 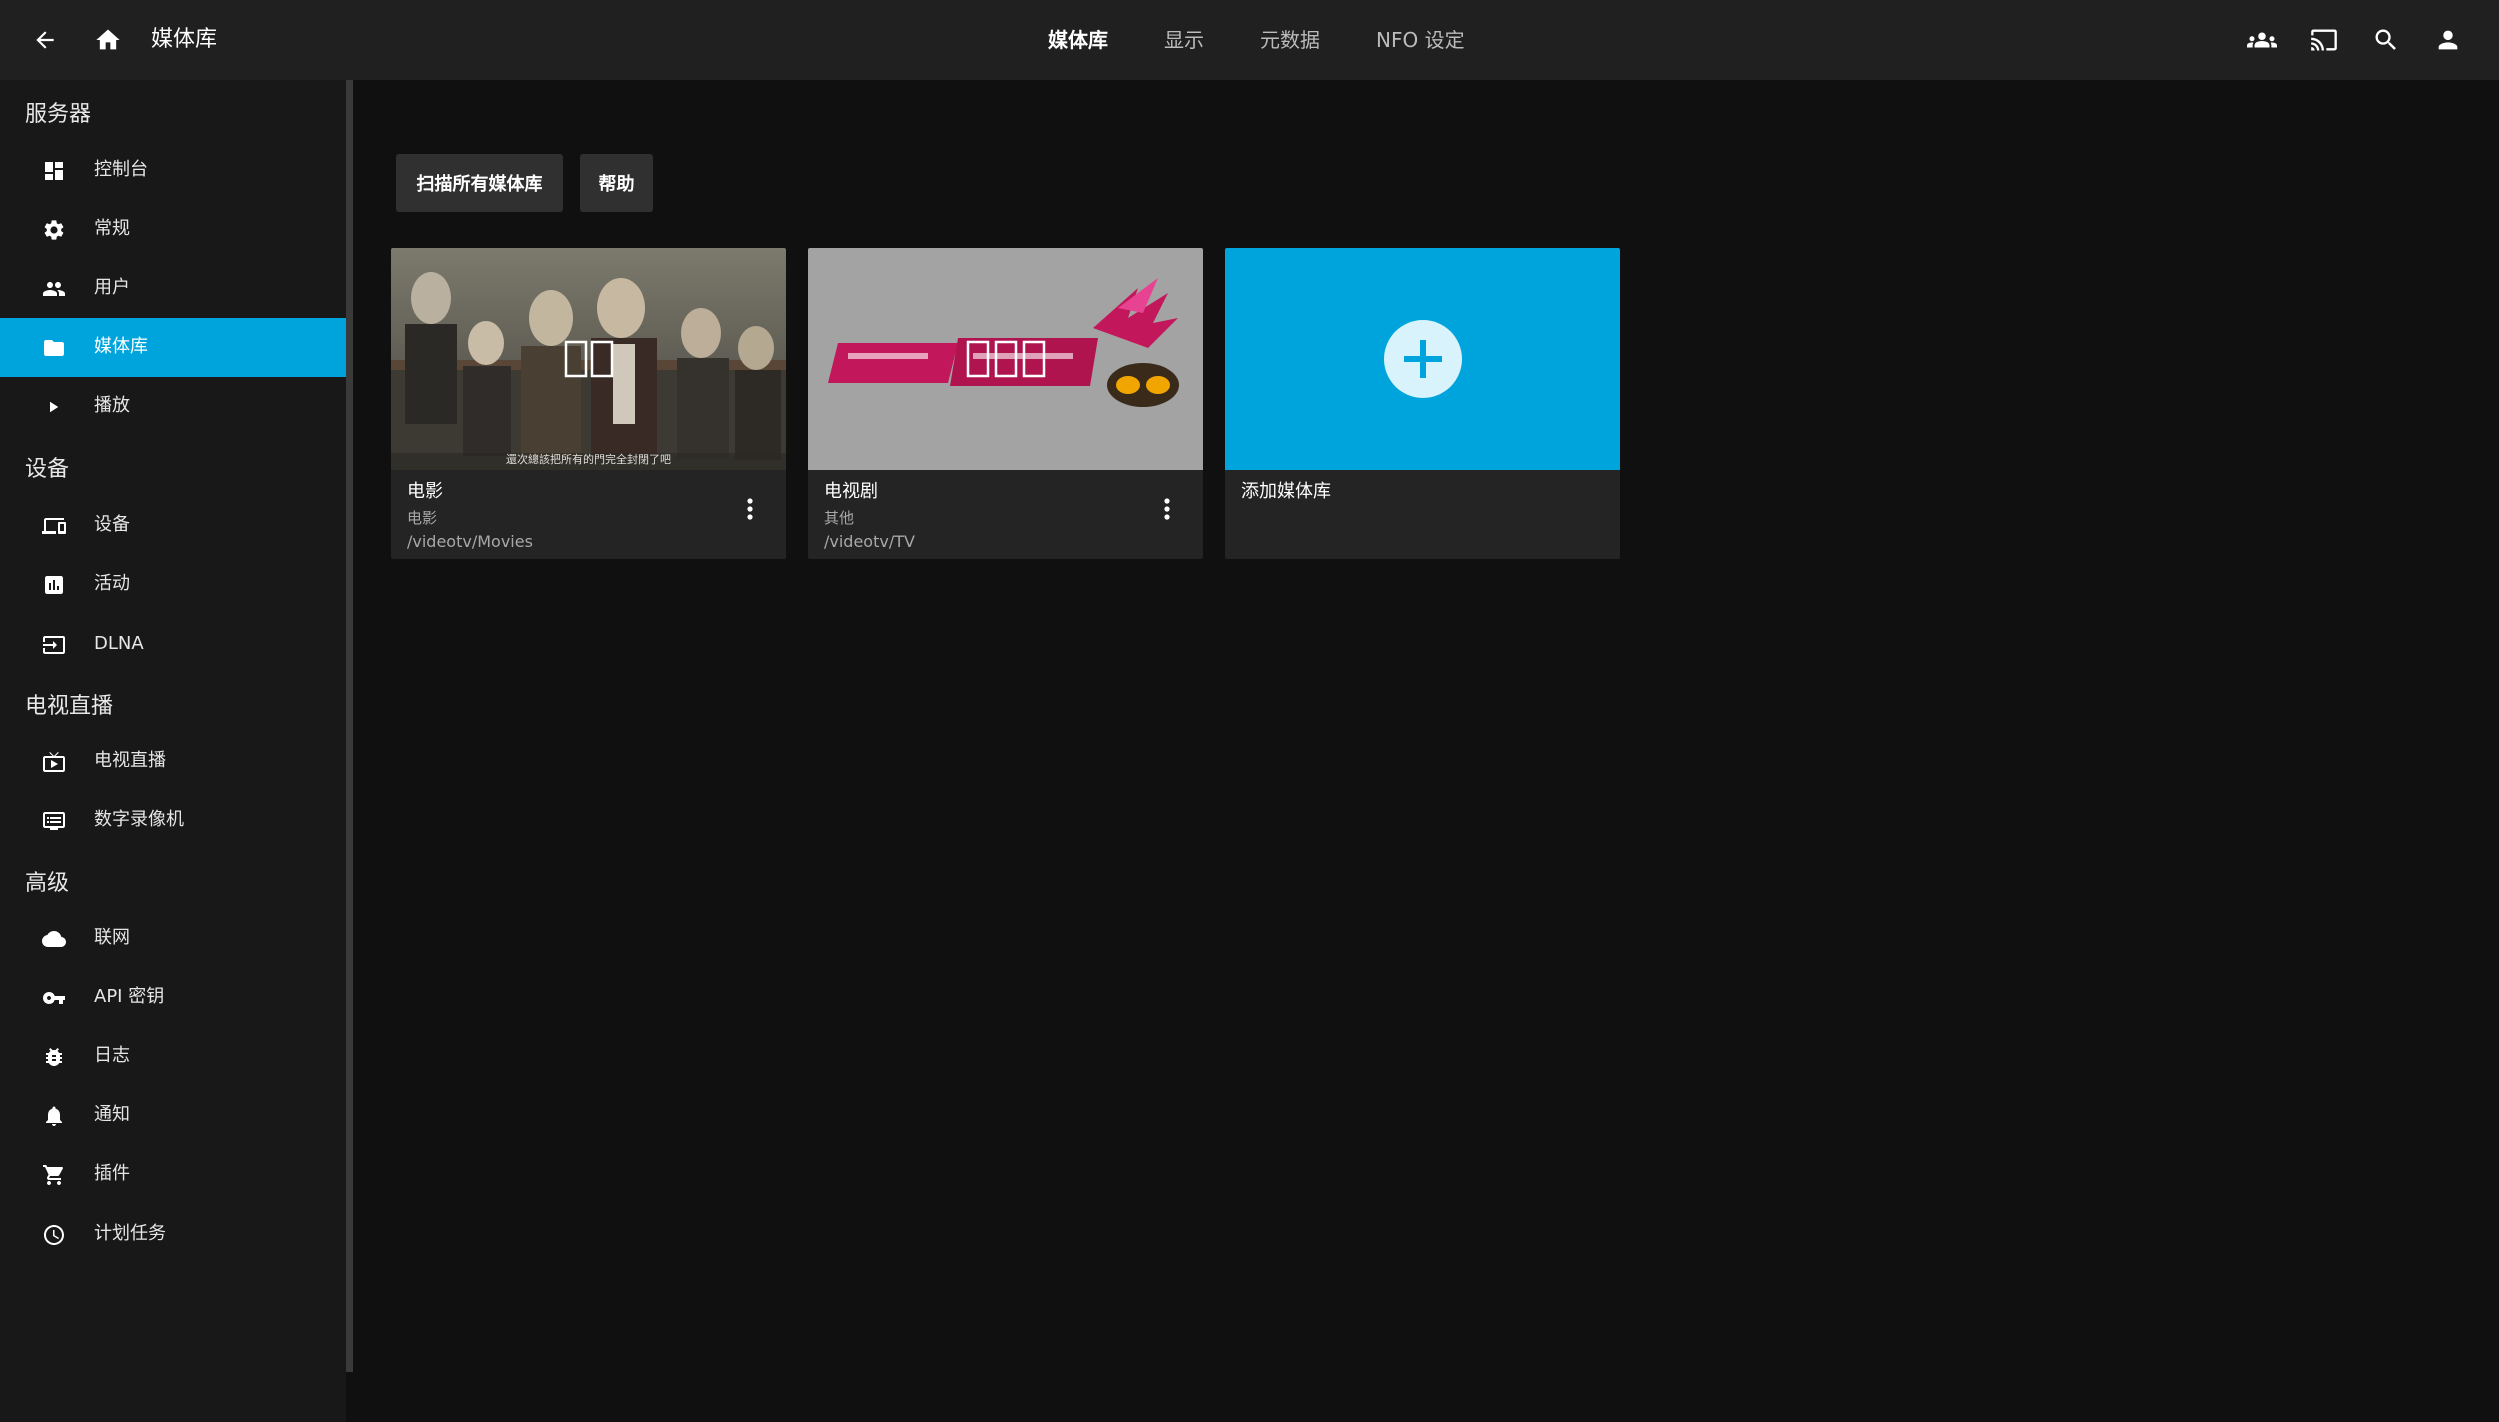 I want to click on sidebar-item-label: 插件, so click(x=112, y=1173).